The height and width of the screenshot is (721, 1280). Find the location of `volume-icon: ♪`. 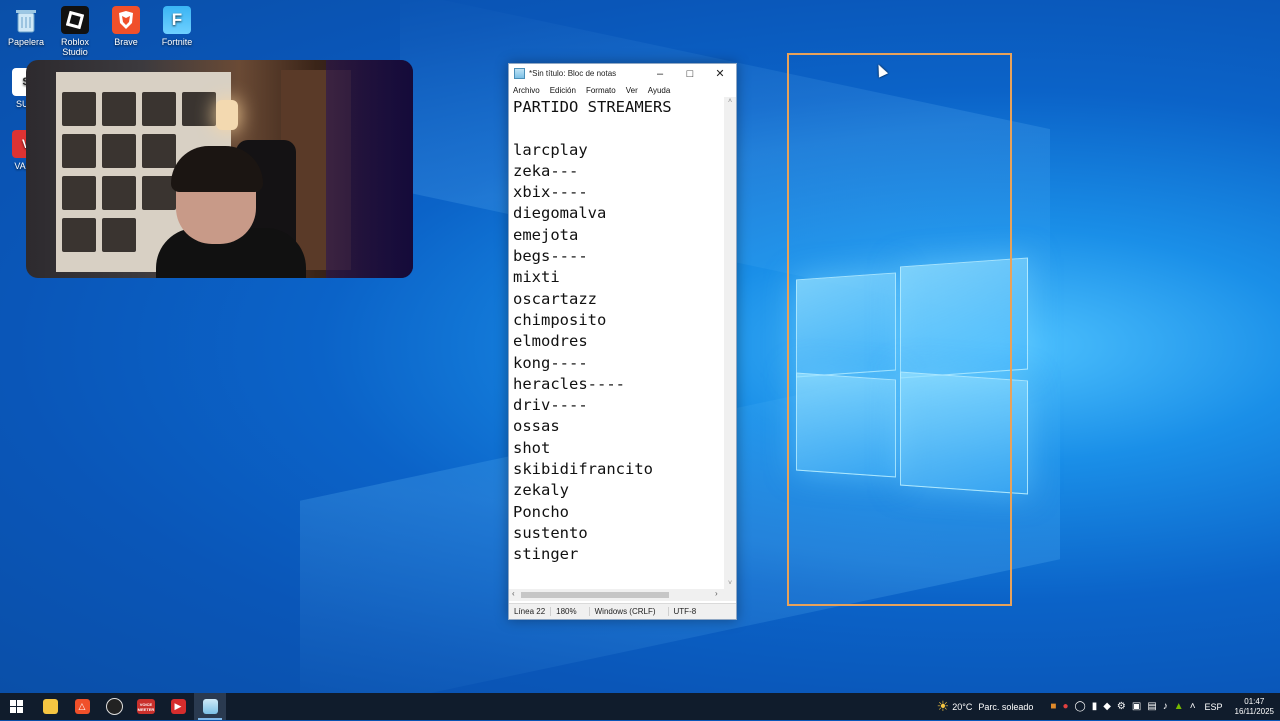

volume-icon: ♪ is located at coordinates (1165, 706).